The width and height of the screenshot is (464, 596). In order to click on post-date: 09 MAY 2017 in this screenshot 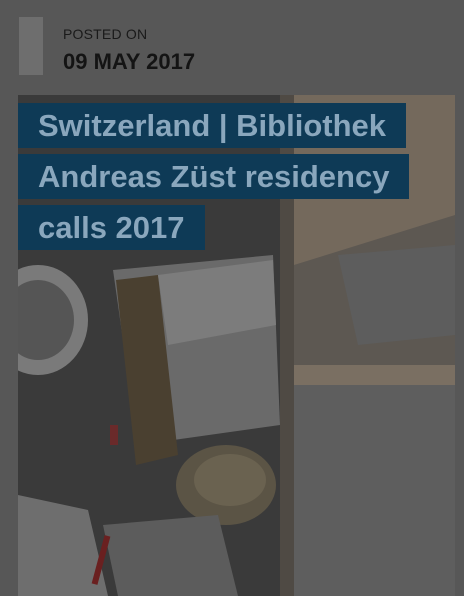, I will do `click(129, 61)`.